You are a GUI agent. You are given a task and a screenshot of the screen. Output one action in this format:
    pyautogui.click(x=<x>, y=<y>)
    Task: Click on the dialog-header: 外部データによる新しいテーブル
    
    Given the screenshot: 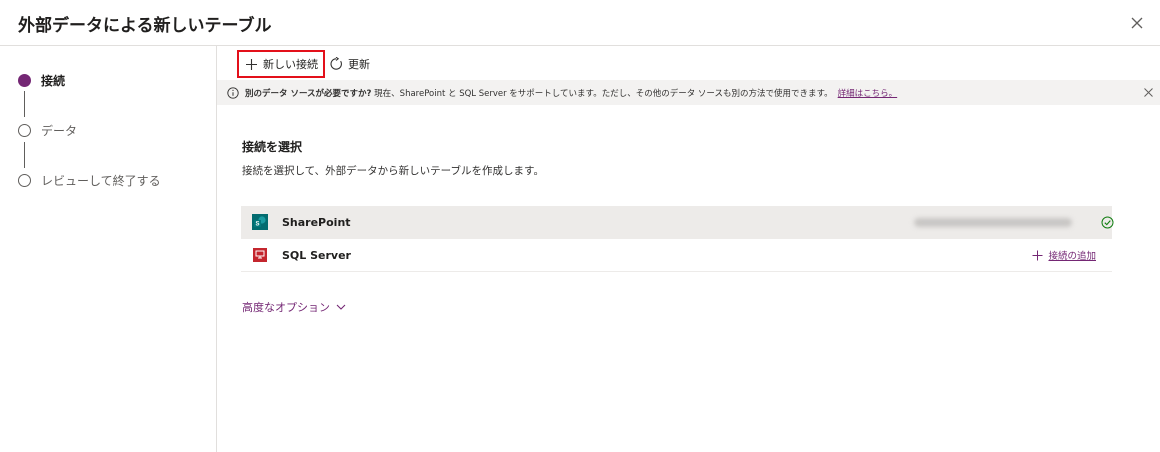 What is the action you would take?
    pyautogui.click(x=580, y=23)
    